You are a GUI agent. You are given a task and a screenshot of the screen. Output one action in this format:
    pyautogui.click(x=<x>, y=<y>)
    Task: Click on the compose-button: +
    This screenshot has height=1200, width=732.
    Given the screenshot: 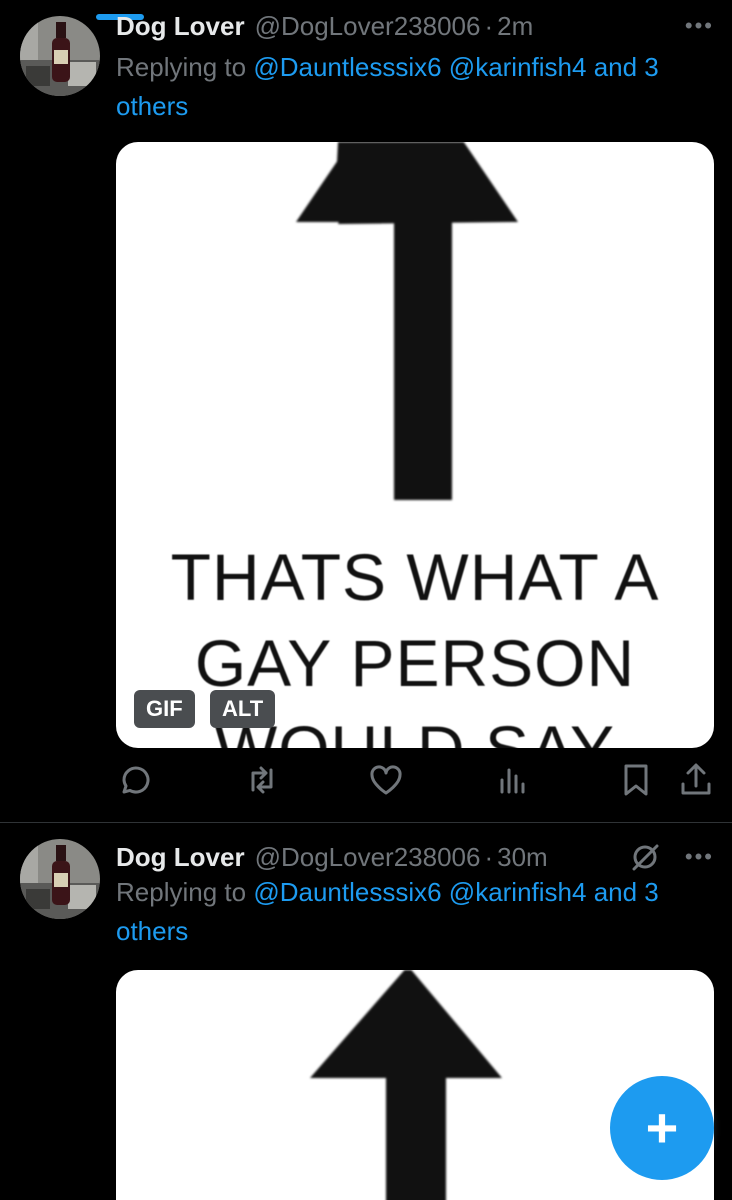 What is the action you would take?
    pyautogui.click(x=662, y=1128)
    